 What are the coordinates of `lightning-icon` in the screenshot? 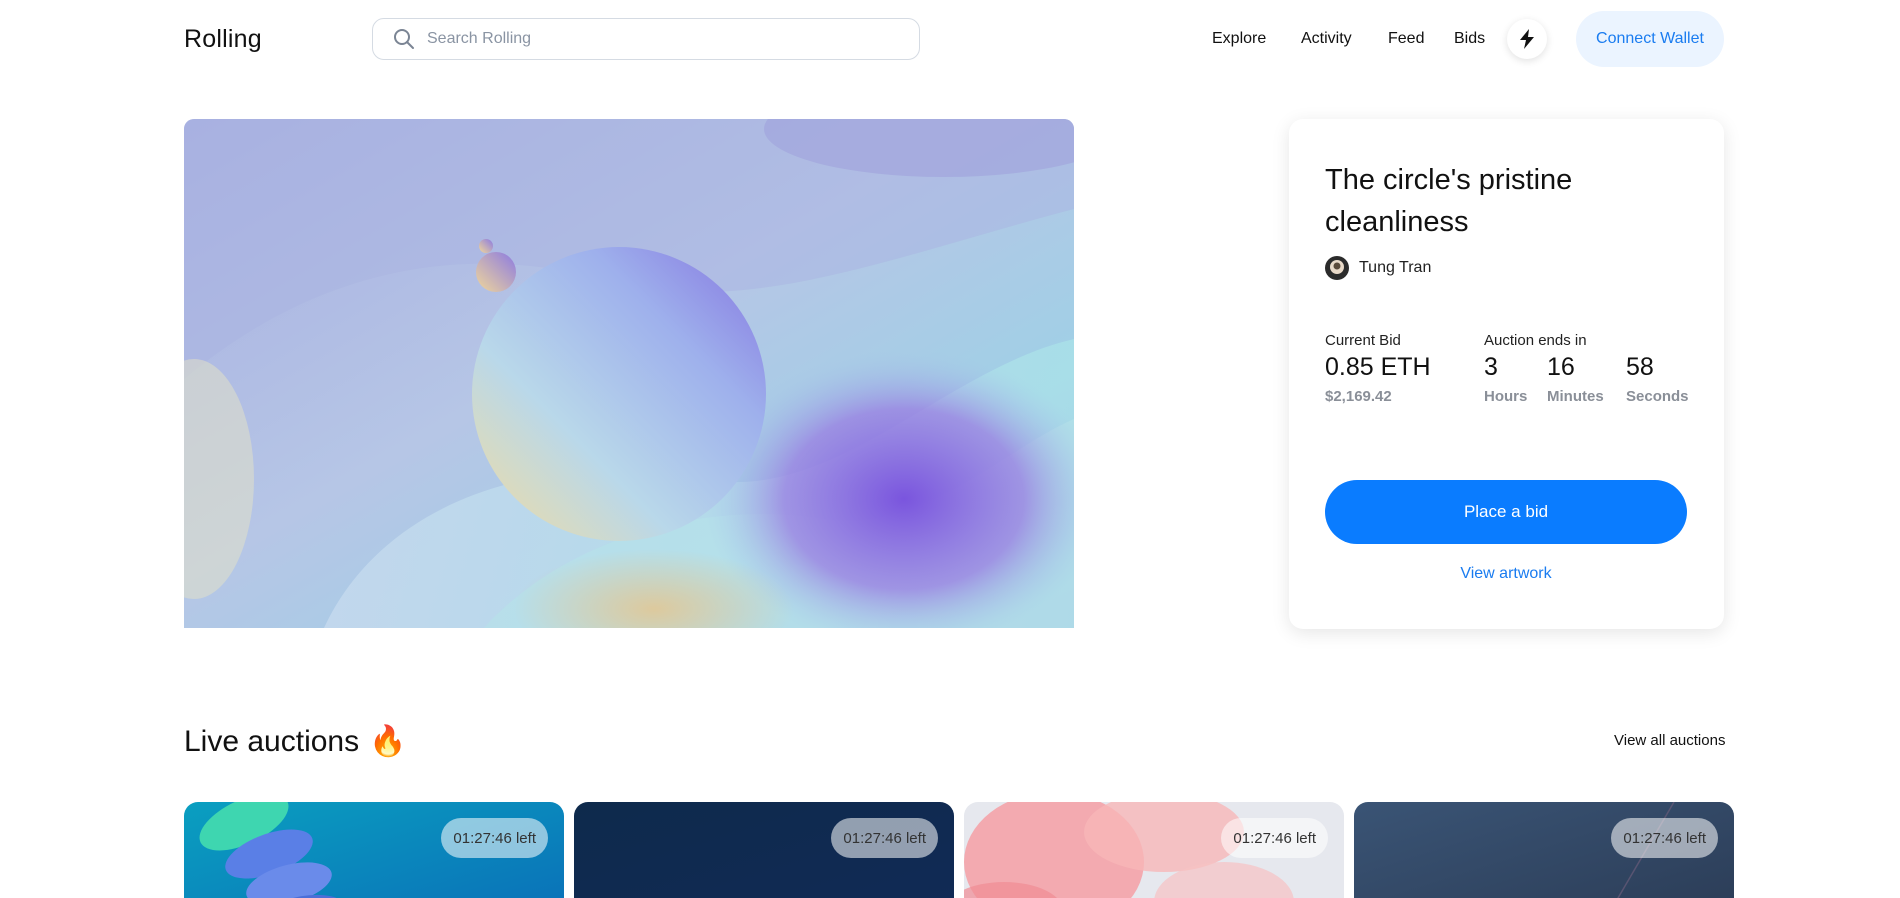 It's located at (1527, 39).